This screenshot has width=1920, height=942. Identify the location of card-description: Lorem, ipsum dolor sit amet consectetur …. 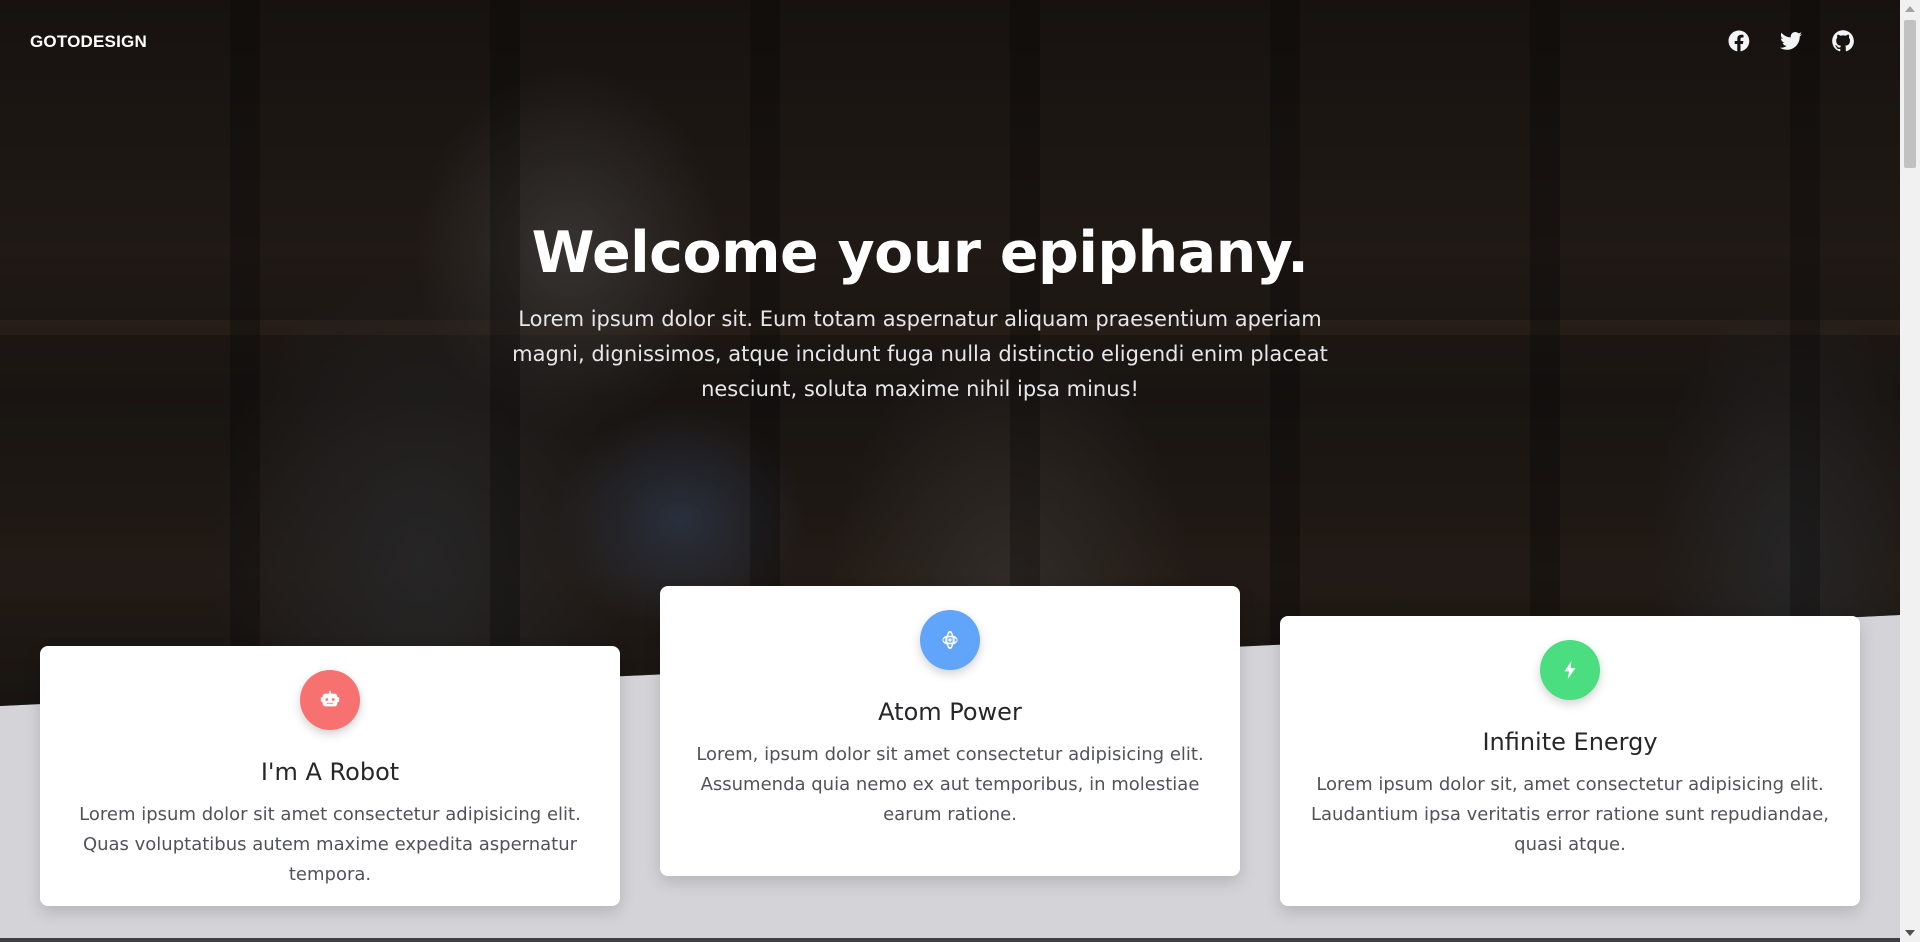
(950, 784).